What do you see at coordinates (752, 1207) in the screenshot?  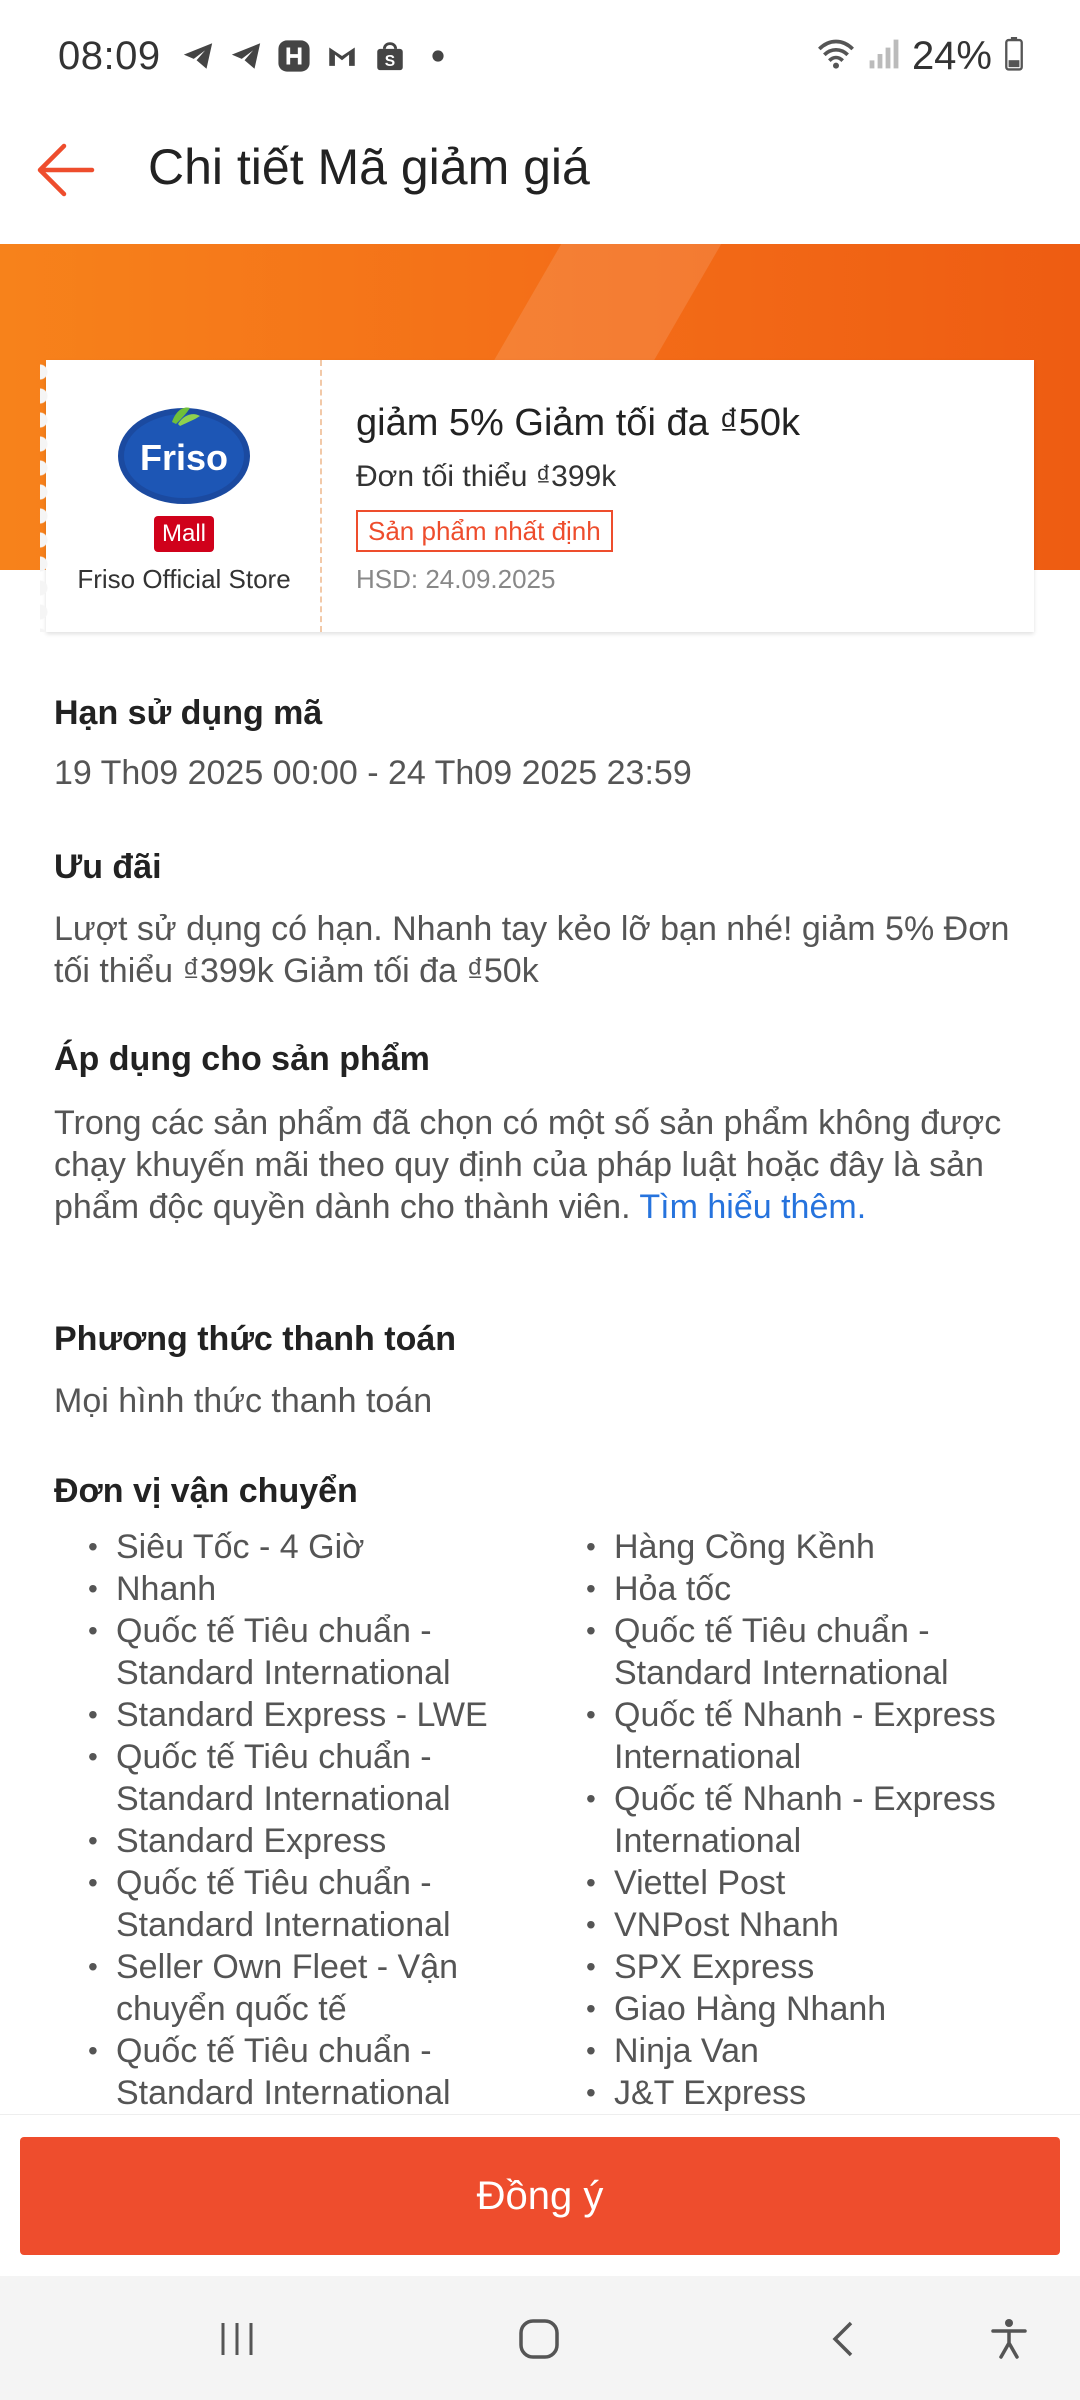 I see `learn-more-link: Tìm hiểu thêm.` at bounding box center [752, 1207].